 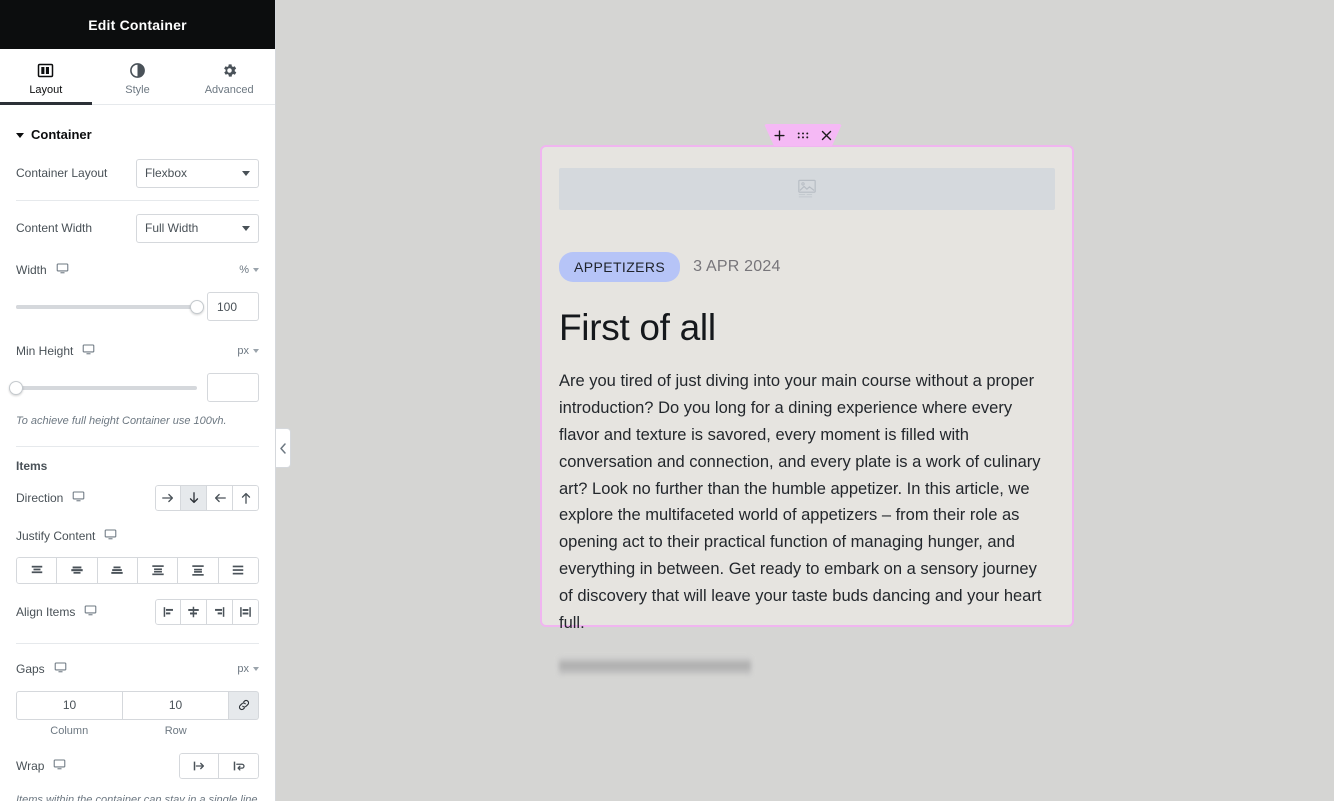 I want to click on drag-handle, so click(x=803, y=135).